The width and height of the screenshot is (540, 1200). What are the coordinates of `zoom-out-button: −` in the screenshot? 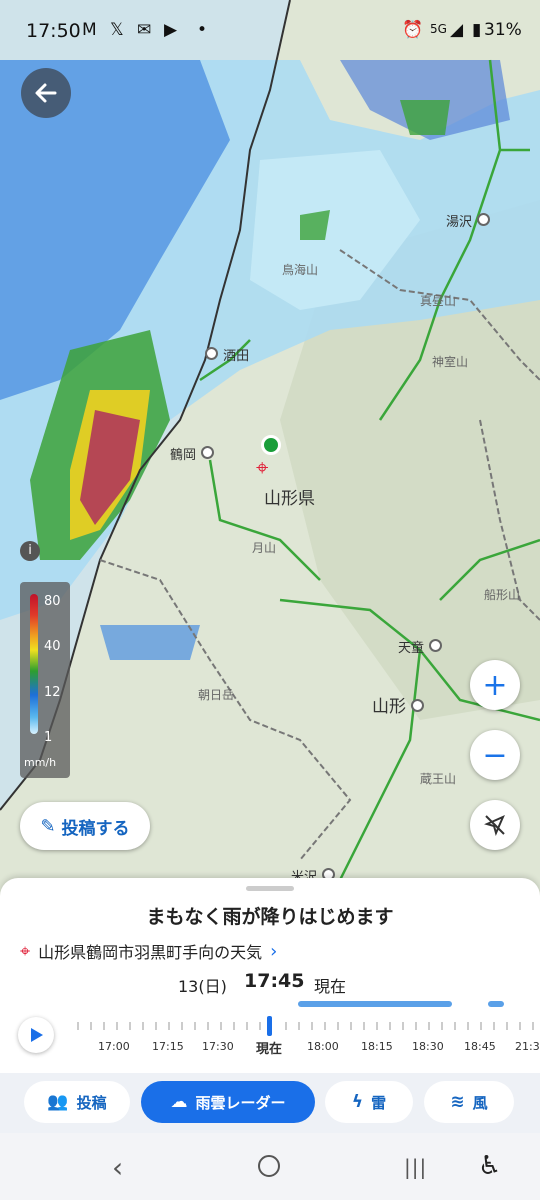 It's located at (495, 755).